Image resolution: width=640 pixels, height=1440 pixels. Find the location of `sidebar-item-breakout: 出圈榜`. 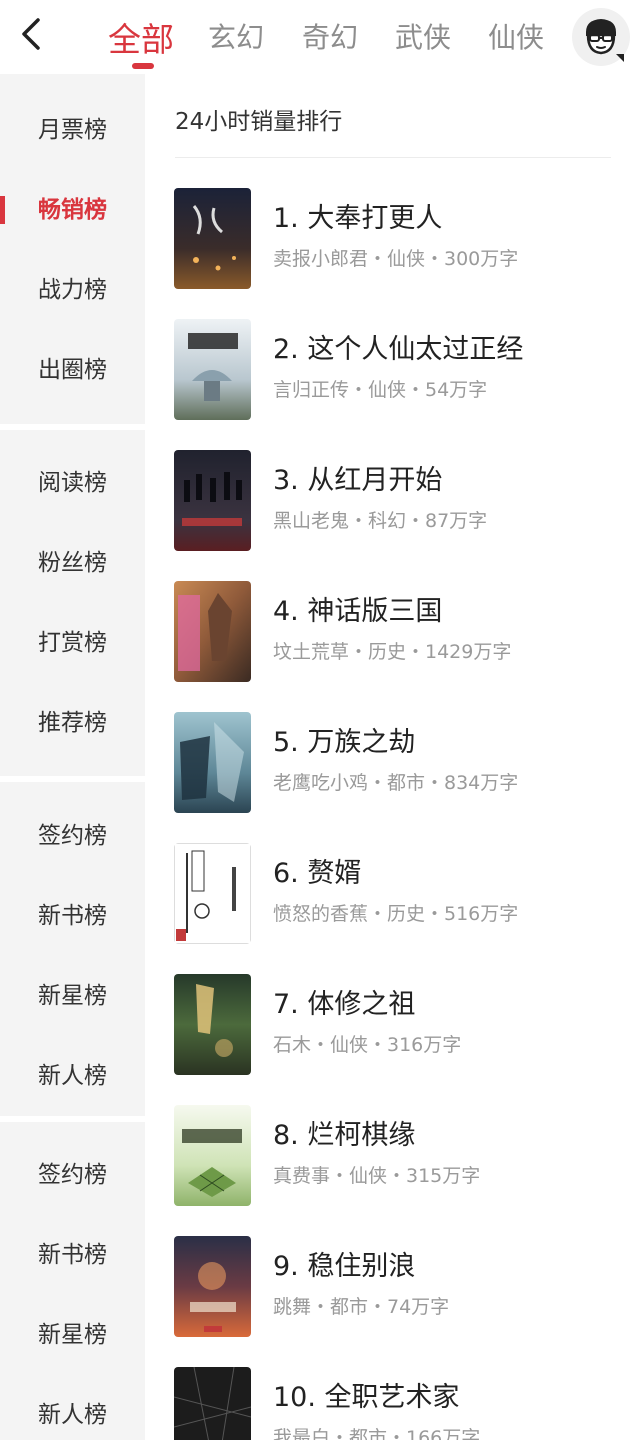

sidebar-item-breakout: 出圈榜 is located at coordinates (72, 370).